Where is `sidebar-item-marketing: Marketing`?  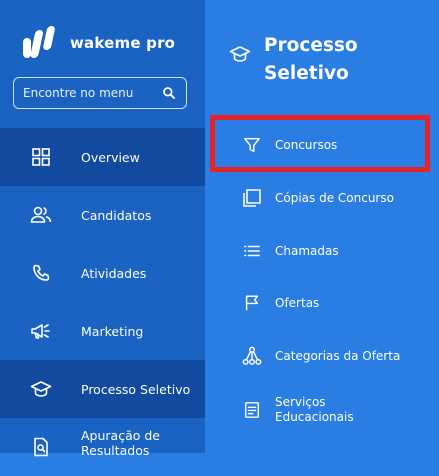
sidebar-item-marketing: Marketing is located at coordinates (102, 331).